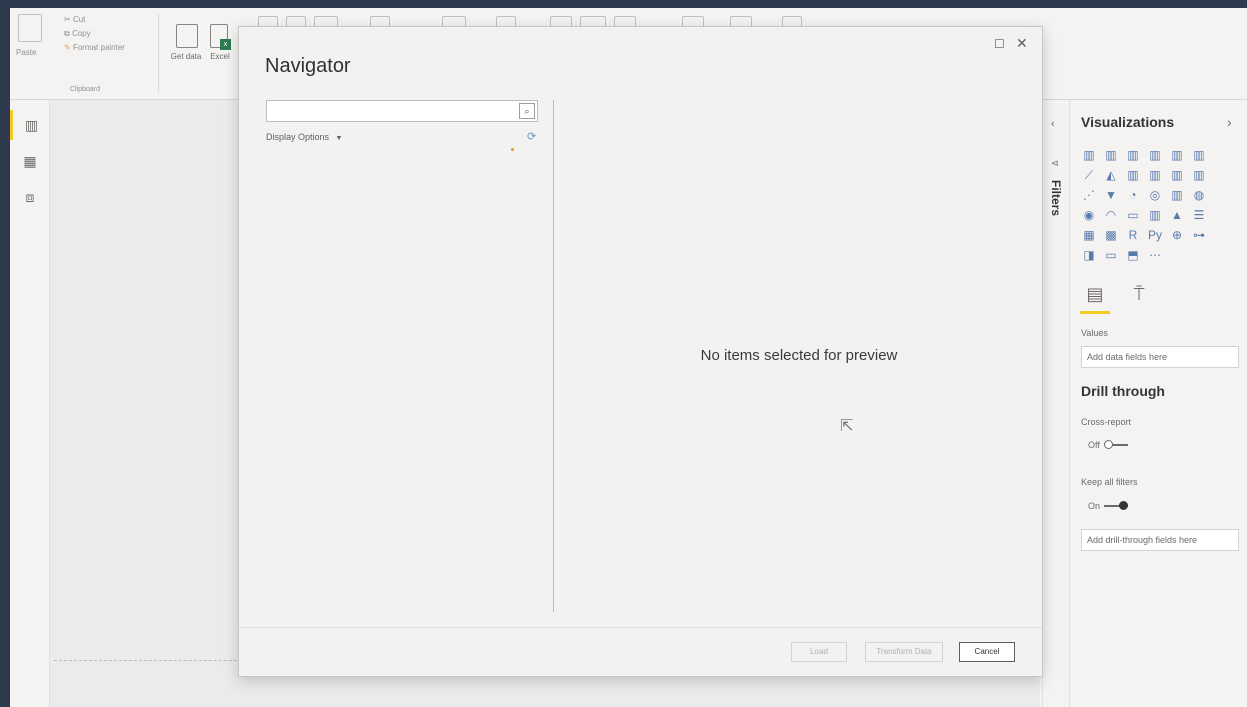 This screenshot has width=1247, height=707. Describe the element at coordinates (640, 627) in the screenshot. I see `footer-divider` at that location.